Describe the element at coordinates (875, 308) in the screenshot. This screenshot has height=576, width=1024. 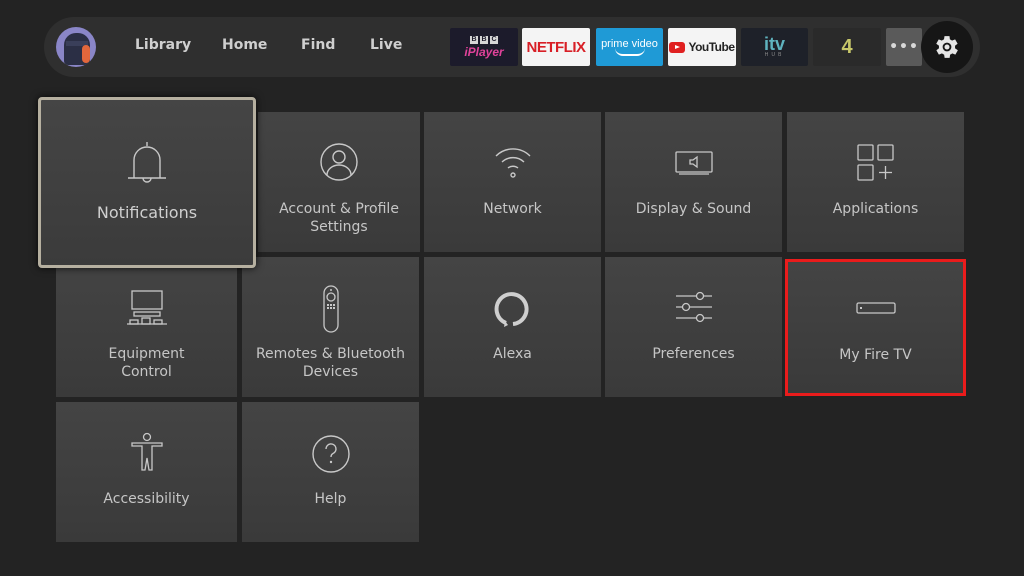
I see `fire-stick-icon` at that location.